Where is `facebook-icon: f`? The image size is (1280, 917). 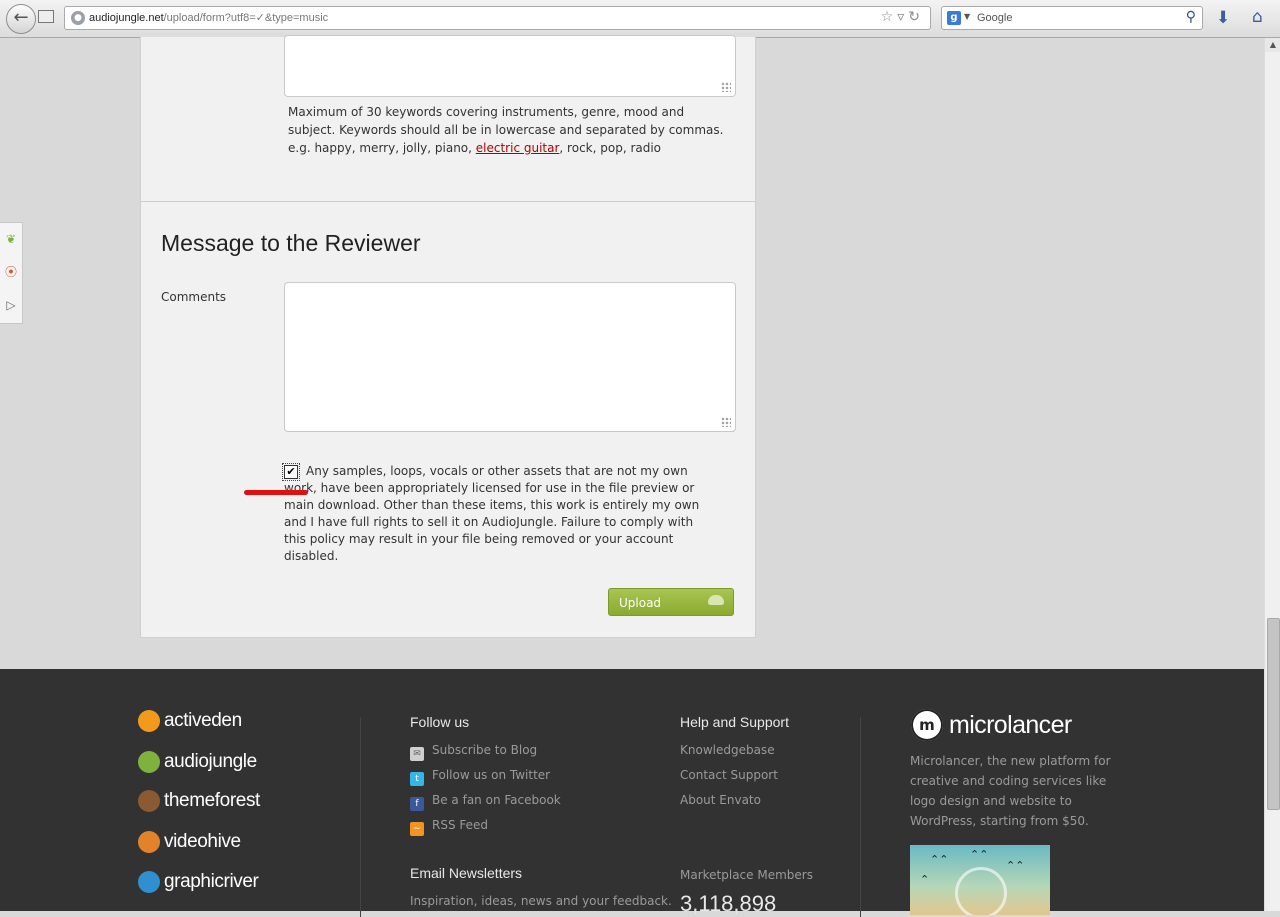
facebook-icon: f is located at coordinates (417, 804).